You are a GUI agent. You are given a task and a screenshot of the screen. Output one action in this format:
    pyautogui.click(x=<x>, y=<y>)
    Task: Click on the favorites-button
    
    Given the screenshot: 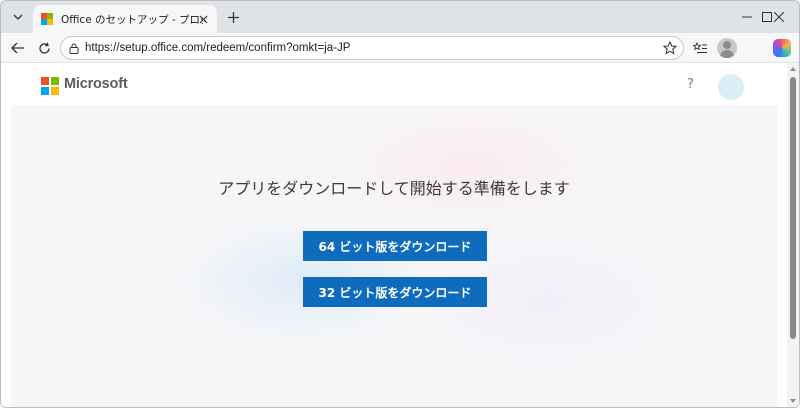 What is the action you would take?
    pyautogui.click(x=700, y=48)
    